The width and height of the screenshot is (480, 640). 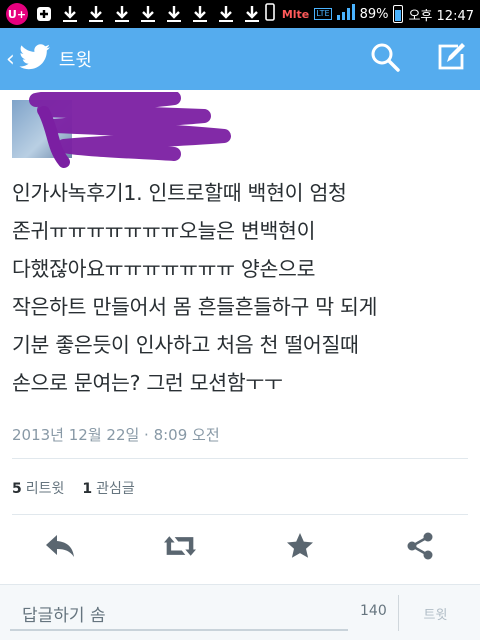 I want to click on favorites-label: 관심글, so click(x=115, y=489).